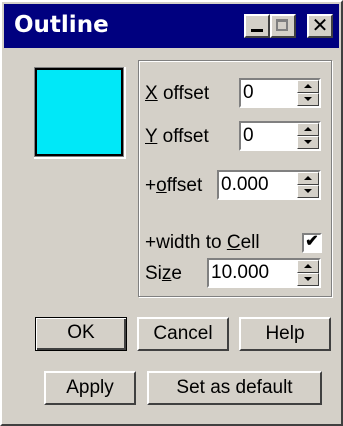  I want to click on y-offset-label: Y offset, so click(177, 136).